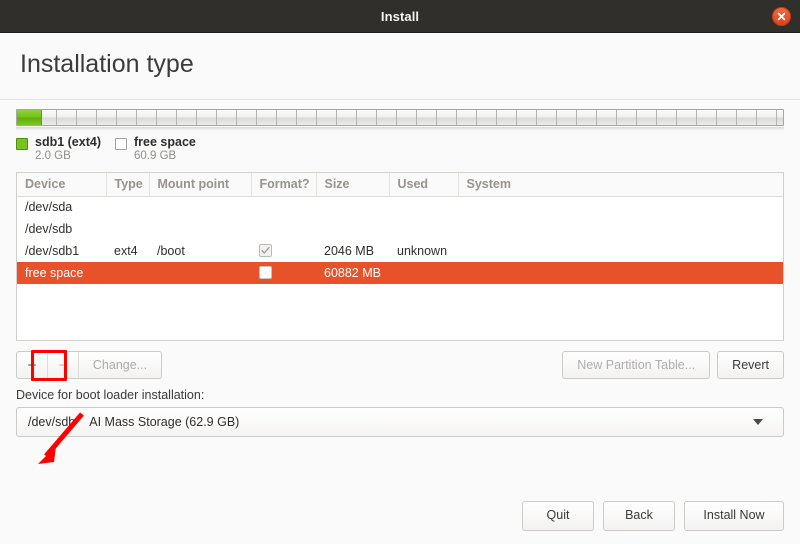  What do you see at coordinates (52, 422) in the screenshot?
I see `bootloader-device-value: /dev/sdb` at bounding box center [52, 422].